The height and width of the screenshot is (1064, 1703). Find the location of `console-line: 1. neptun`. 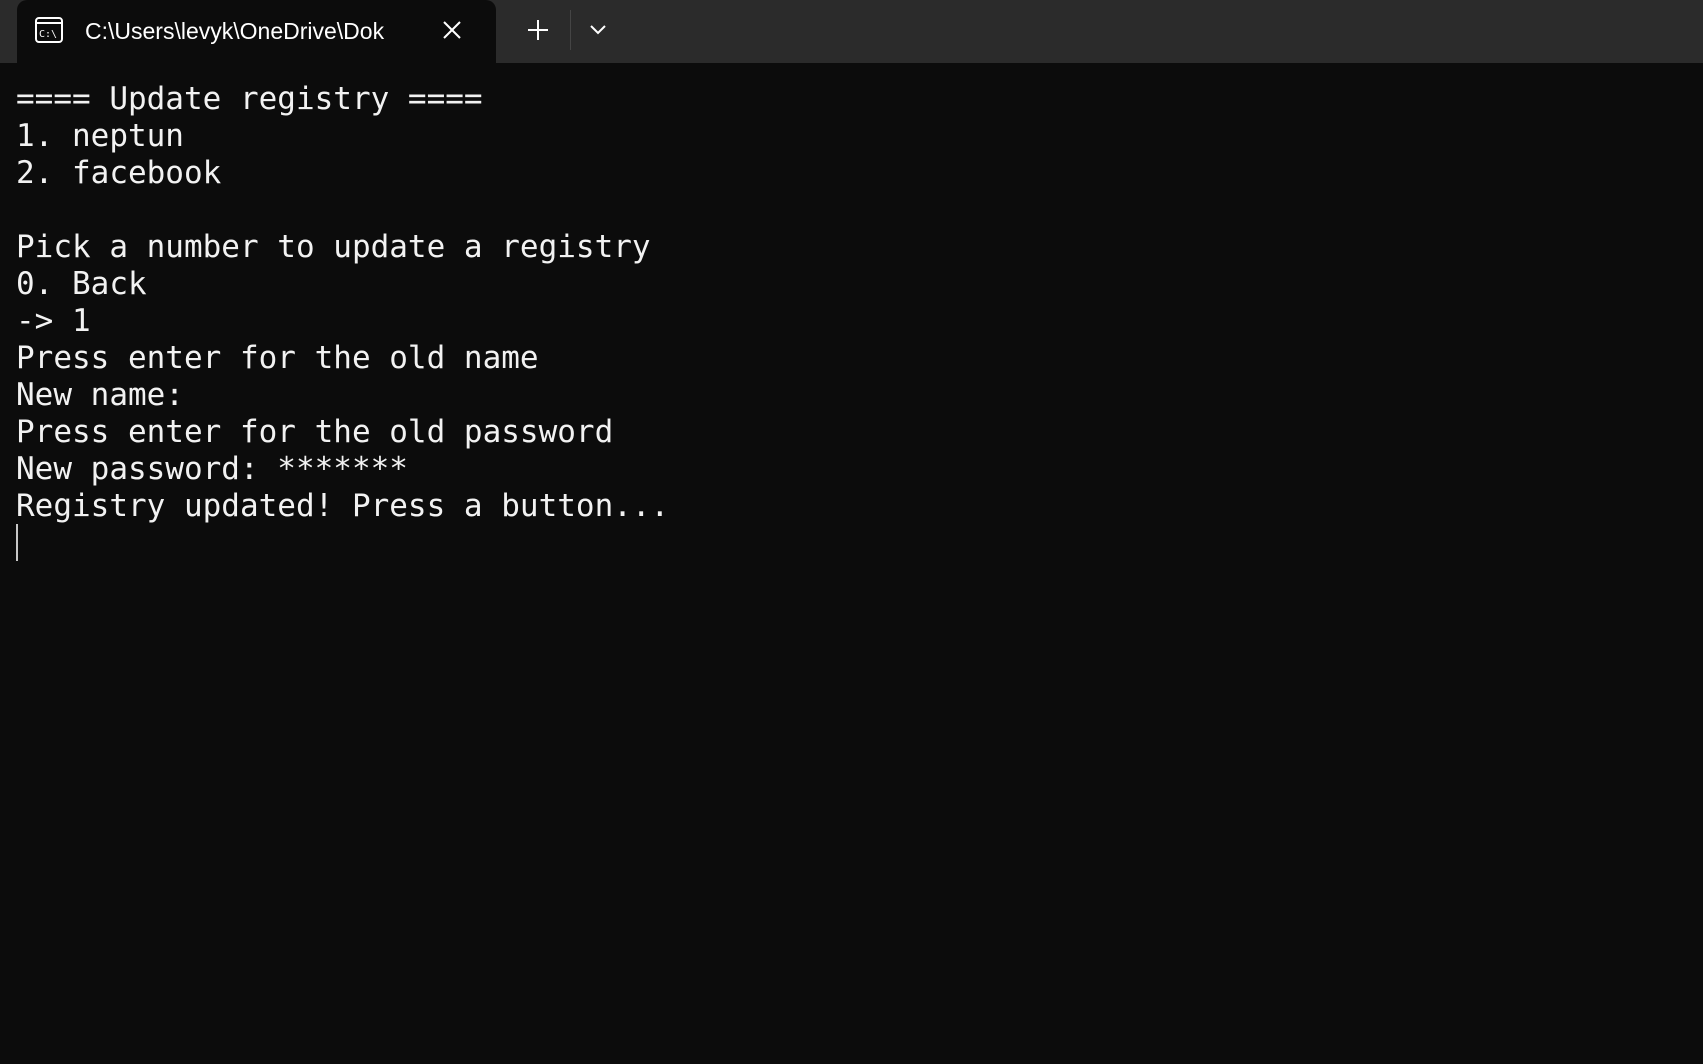

console-line: 1. neptun is located at coordinates (100, 136).